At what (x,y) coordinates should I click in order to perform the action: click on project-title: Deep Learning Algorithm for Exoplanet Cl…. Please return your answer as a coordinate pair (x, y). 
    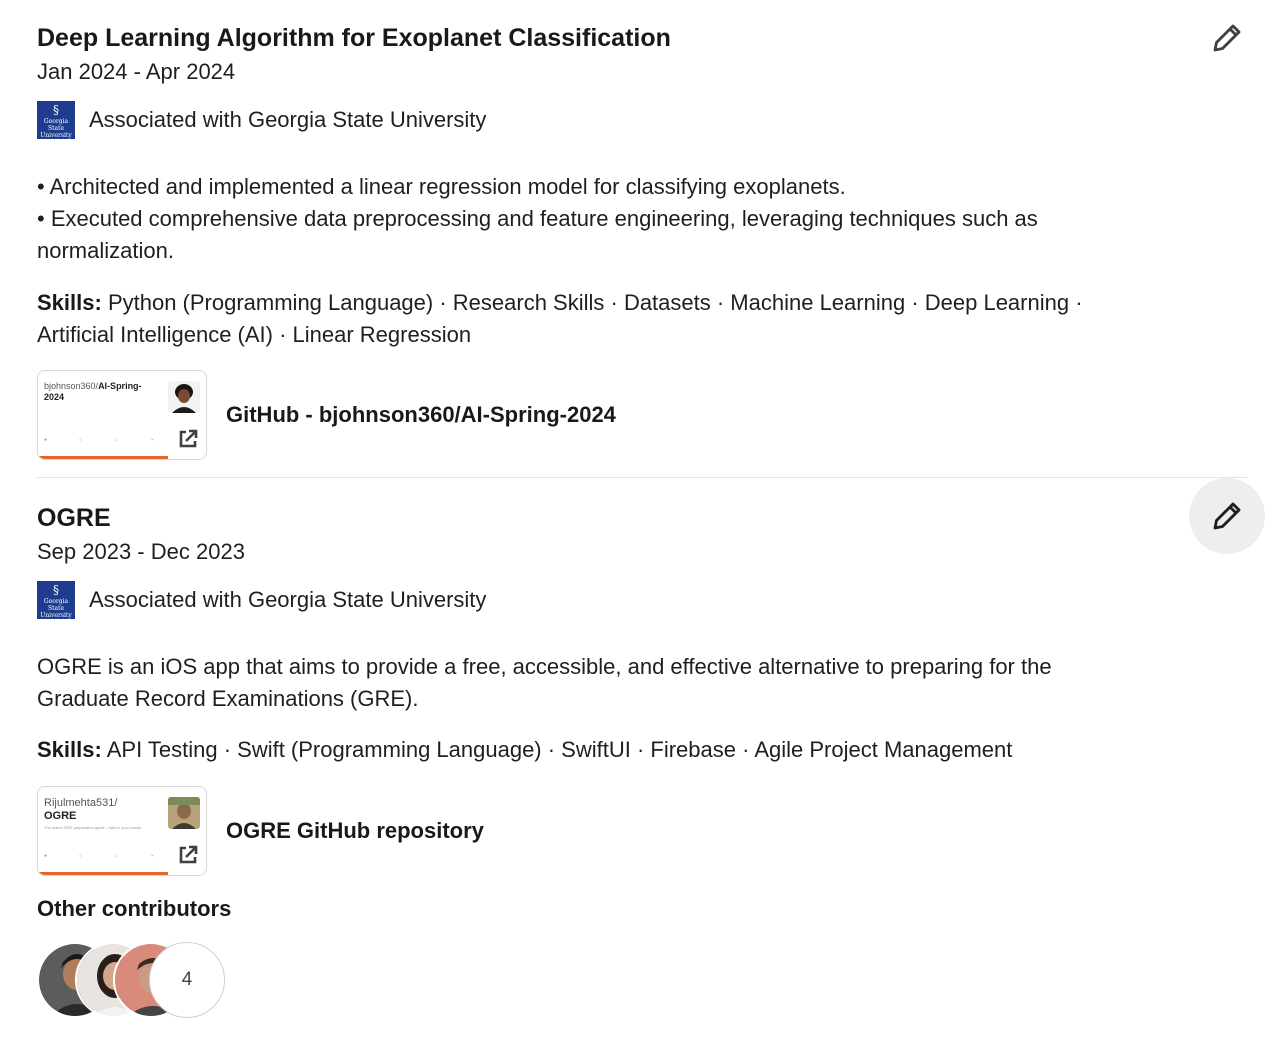
    Looking at the image, I should click on (354, 38).